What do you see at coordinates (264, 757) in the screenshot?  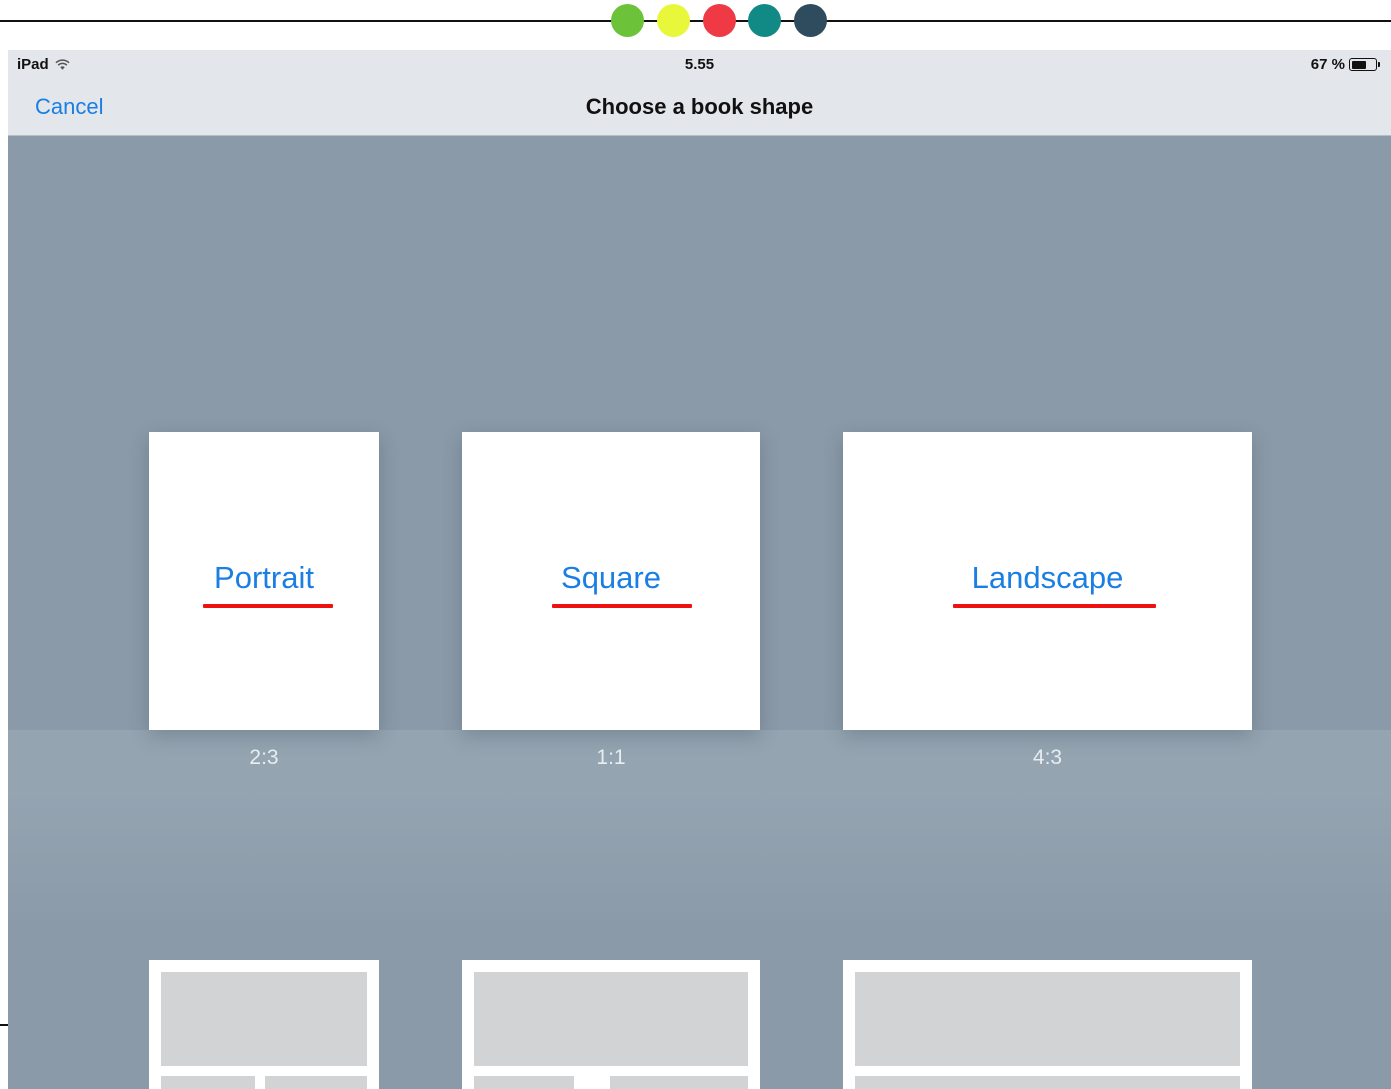 I see `portrait-ratio: 2:3` at bounding box center [264, 757].